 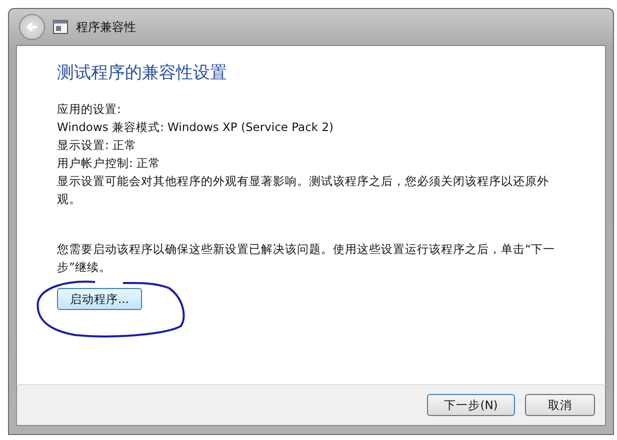 What do you see at coordinates (89, 109) in the screenshot?
I see `setting-line: 应用的设置:` at bounding box center [89, 109].